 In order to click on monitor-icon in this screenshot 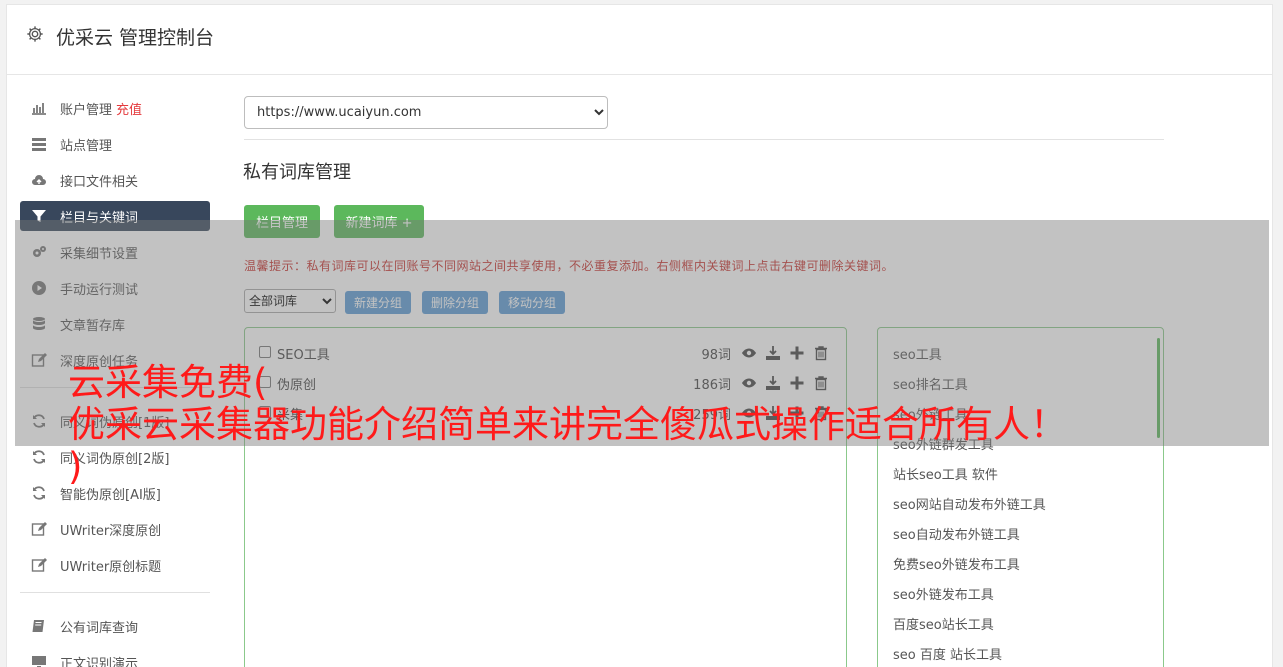, I will do `click(39, 661)`.